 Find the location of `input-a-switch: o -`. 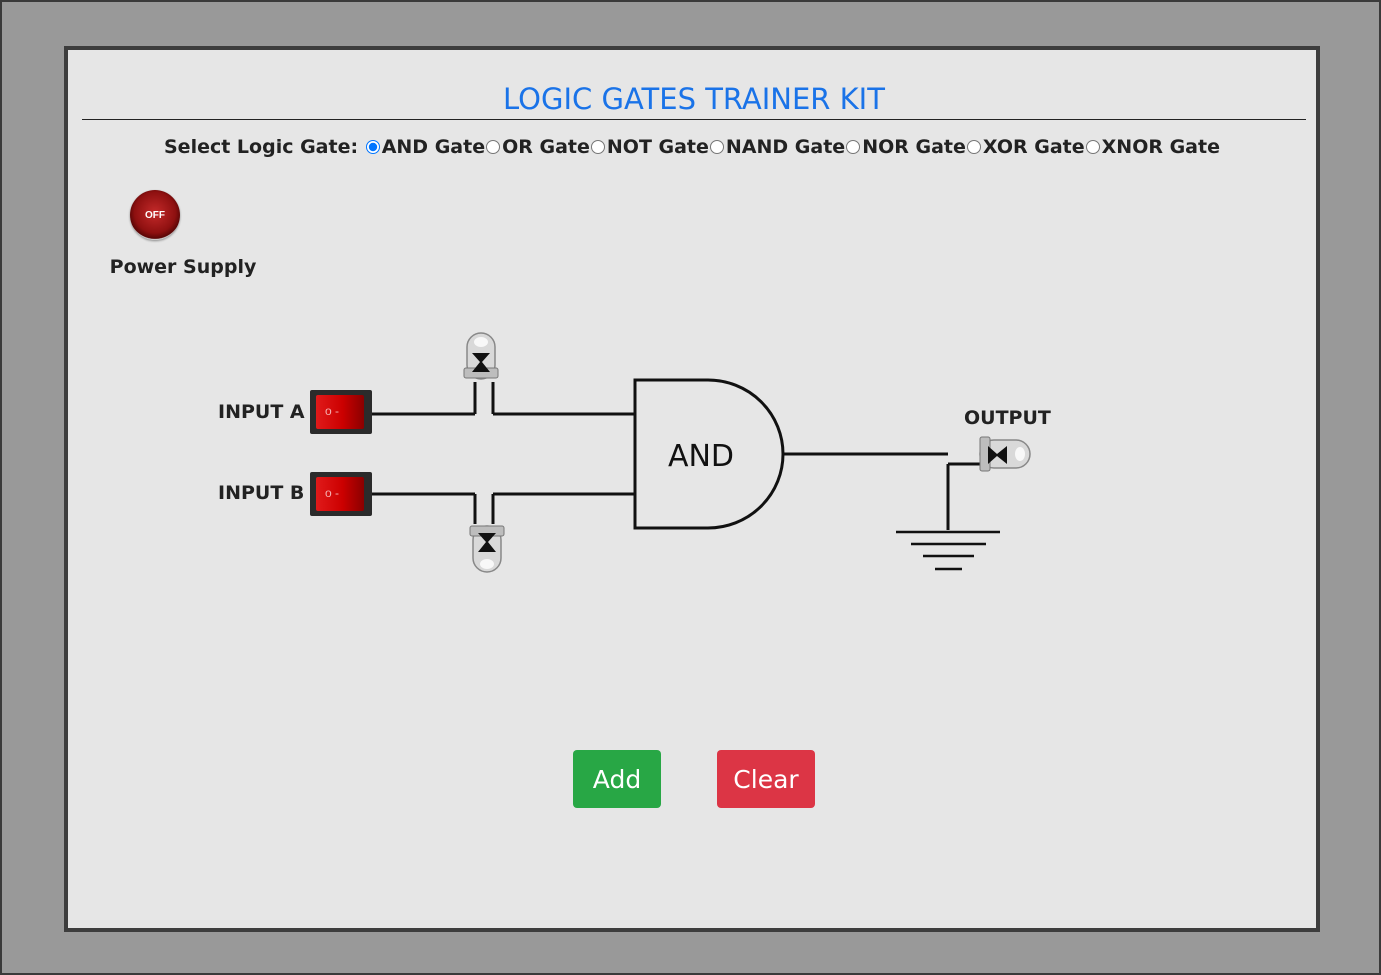

input-a-switch: o - is located at coordinates (341, 412).